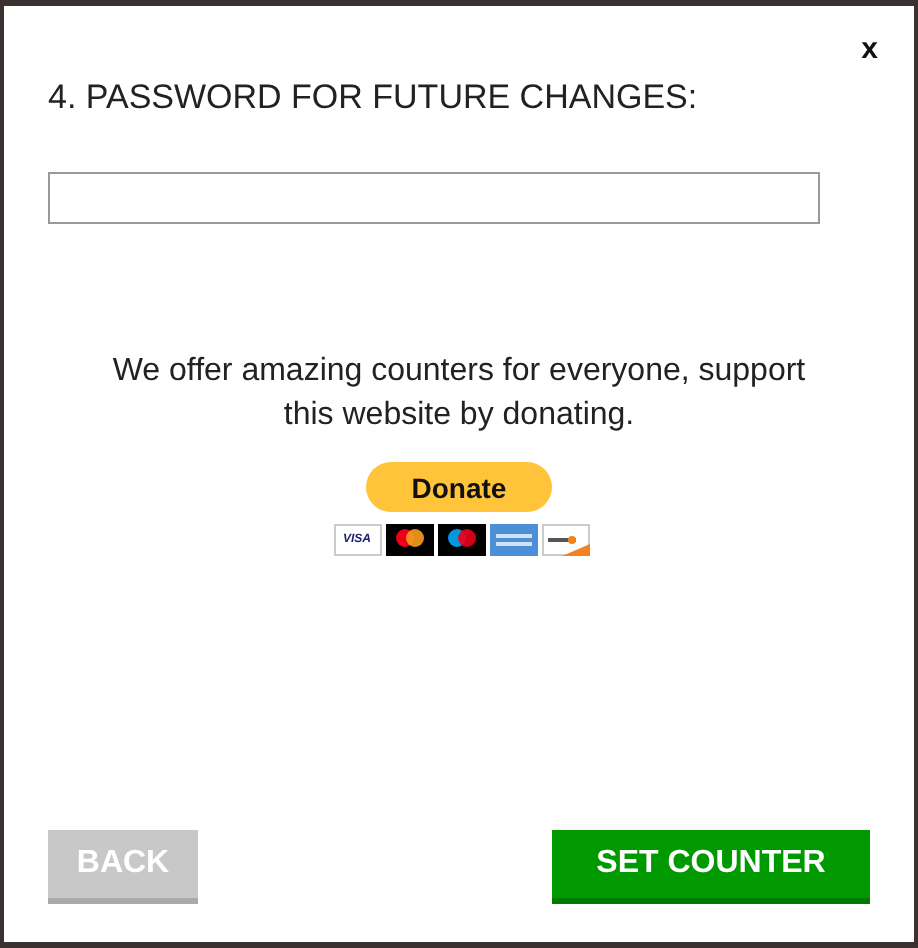  I want to click on dialog-title: 4. PASSWORD FOR FUTURE CHANGES:, so click(374, 97).